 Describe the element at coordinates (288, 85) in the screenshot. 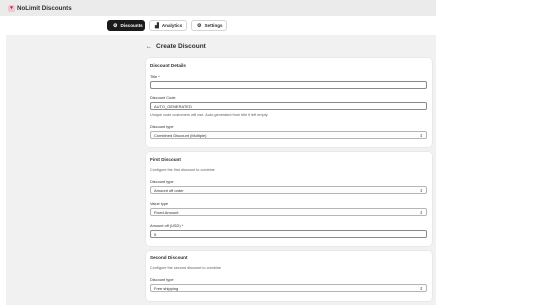

I see `title-field` at that location.